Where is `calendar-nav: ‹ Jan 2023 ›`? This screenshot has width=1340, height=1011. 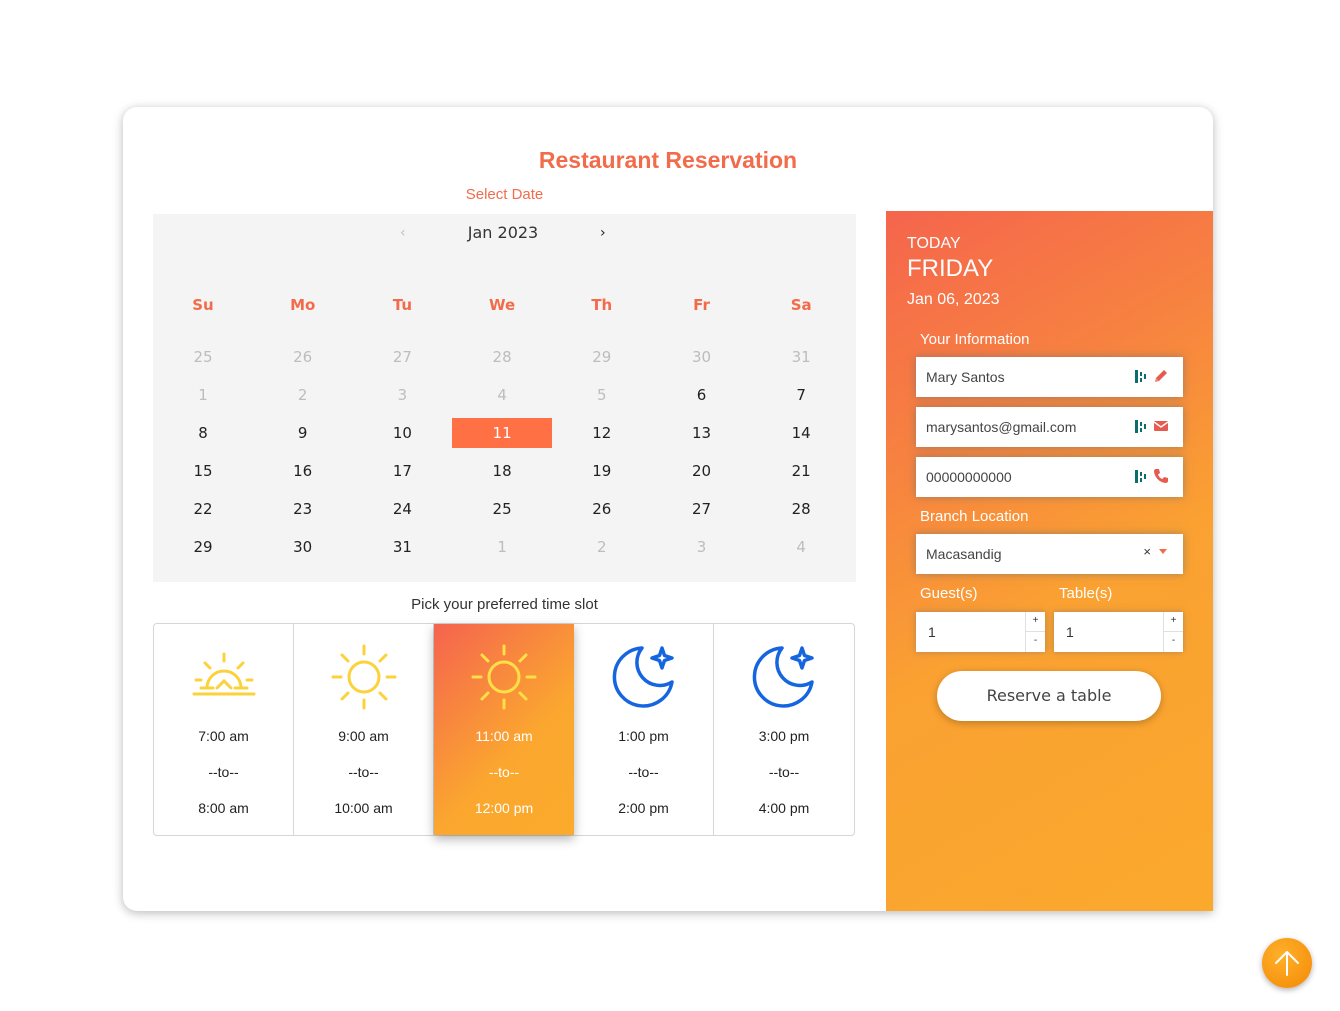 calendar-nav: ‹ Jan 2023 › is located at coordinates (504, 234).